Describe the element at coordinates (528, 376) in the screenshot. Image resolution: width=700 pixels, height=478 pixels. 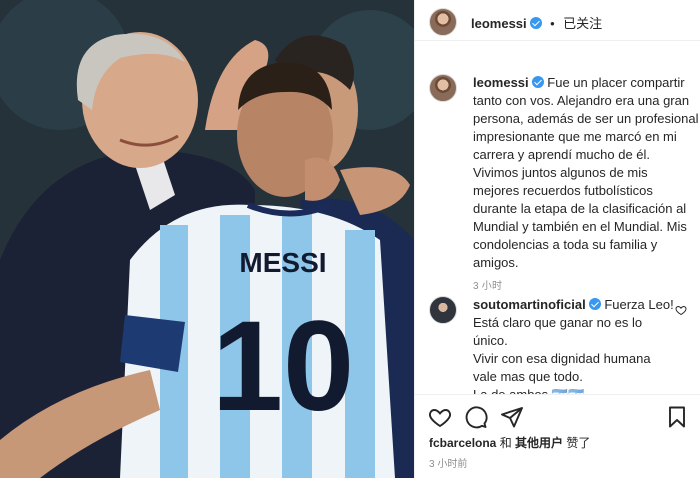
I see `comment-line: vale mas que todo.` at that location.